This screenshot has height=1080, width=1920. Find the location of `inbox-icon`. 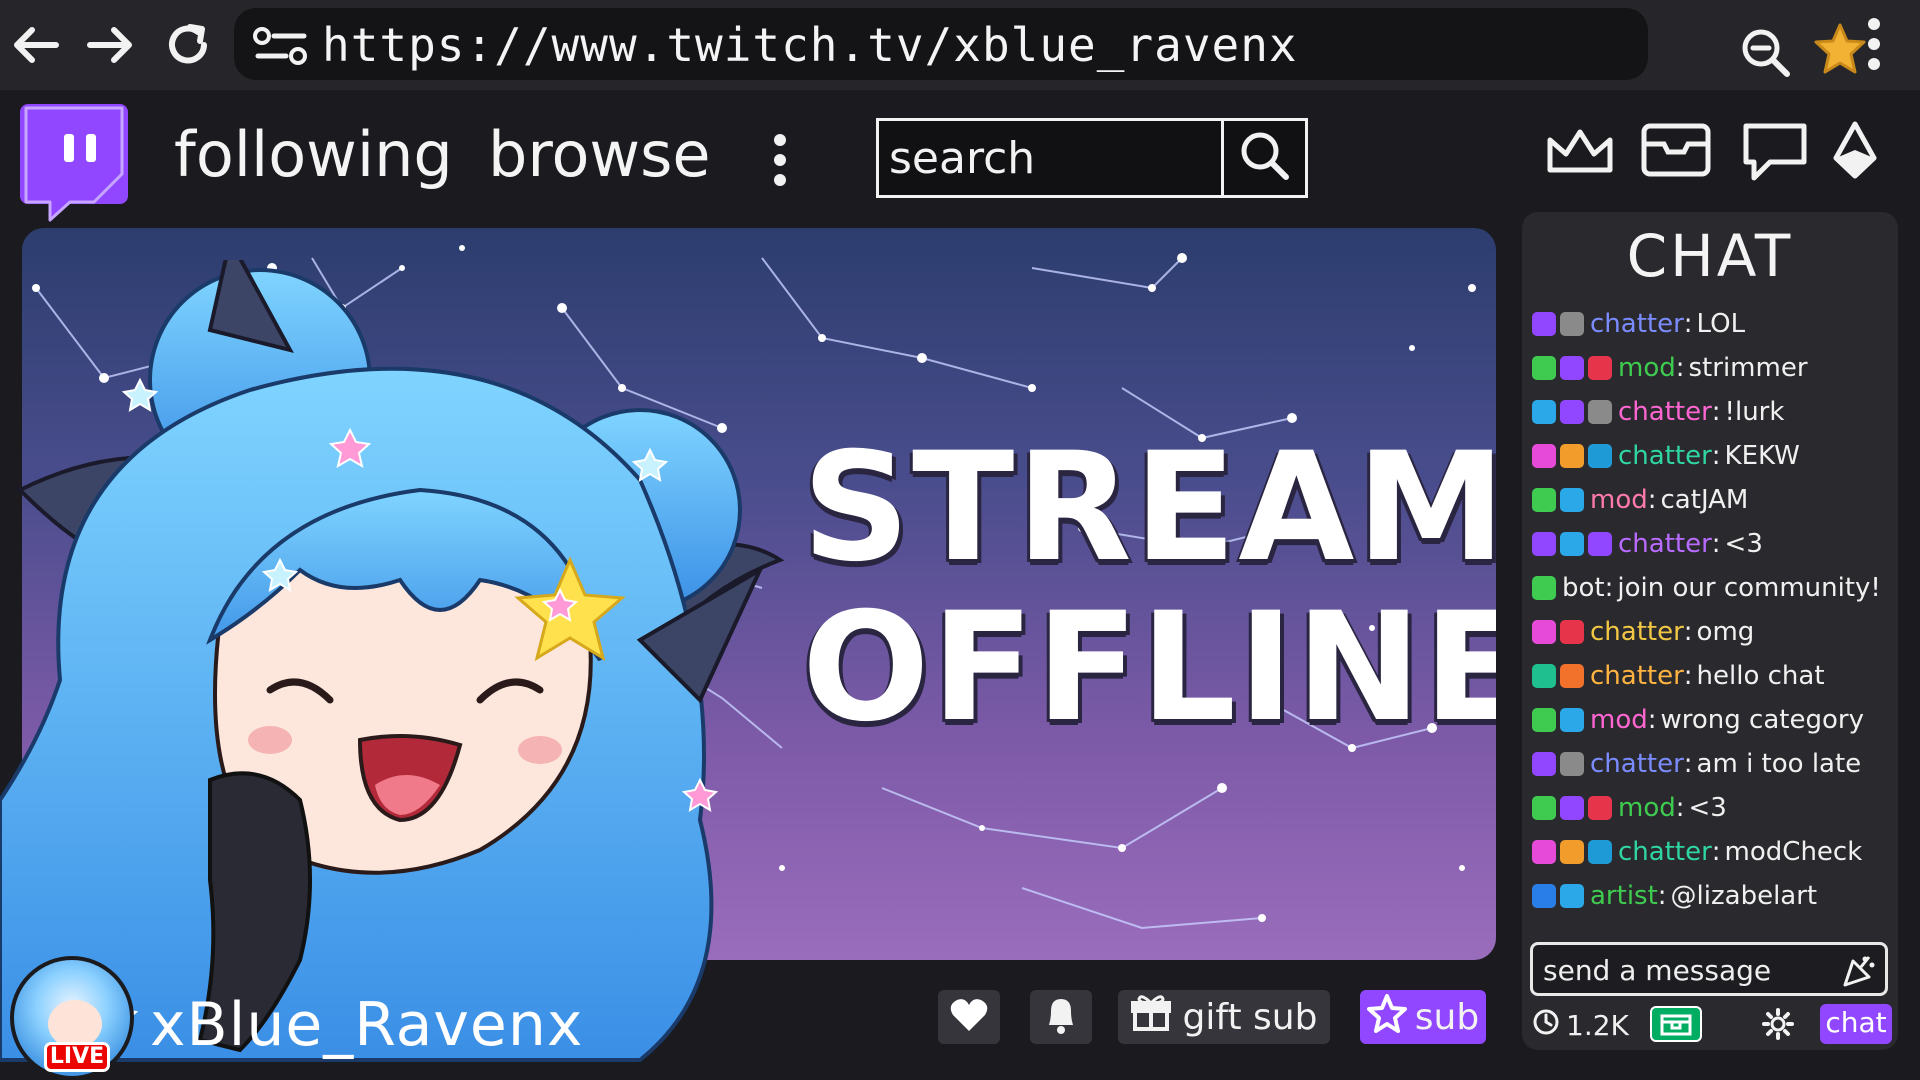

inbox-icon is located at coordinates (1676, 152).